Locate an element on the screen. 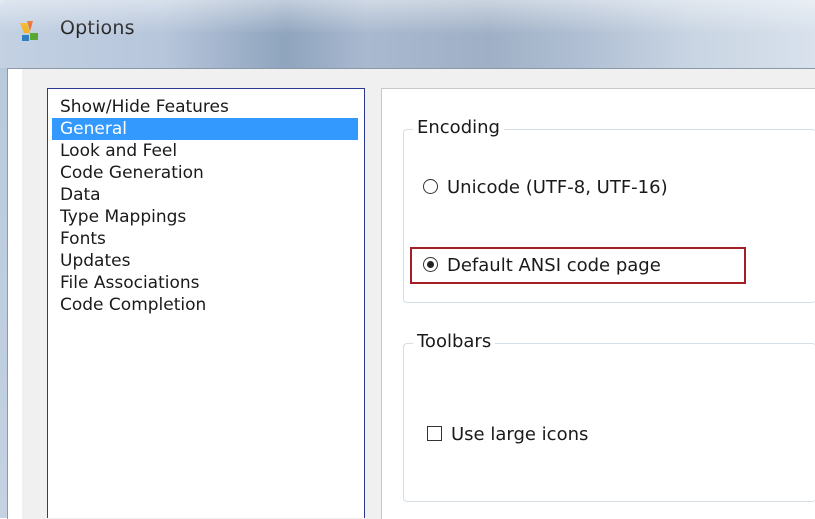 This screenshot has width=815, height=519. category-item-general: General is located at coordinates (205, 129).